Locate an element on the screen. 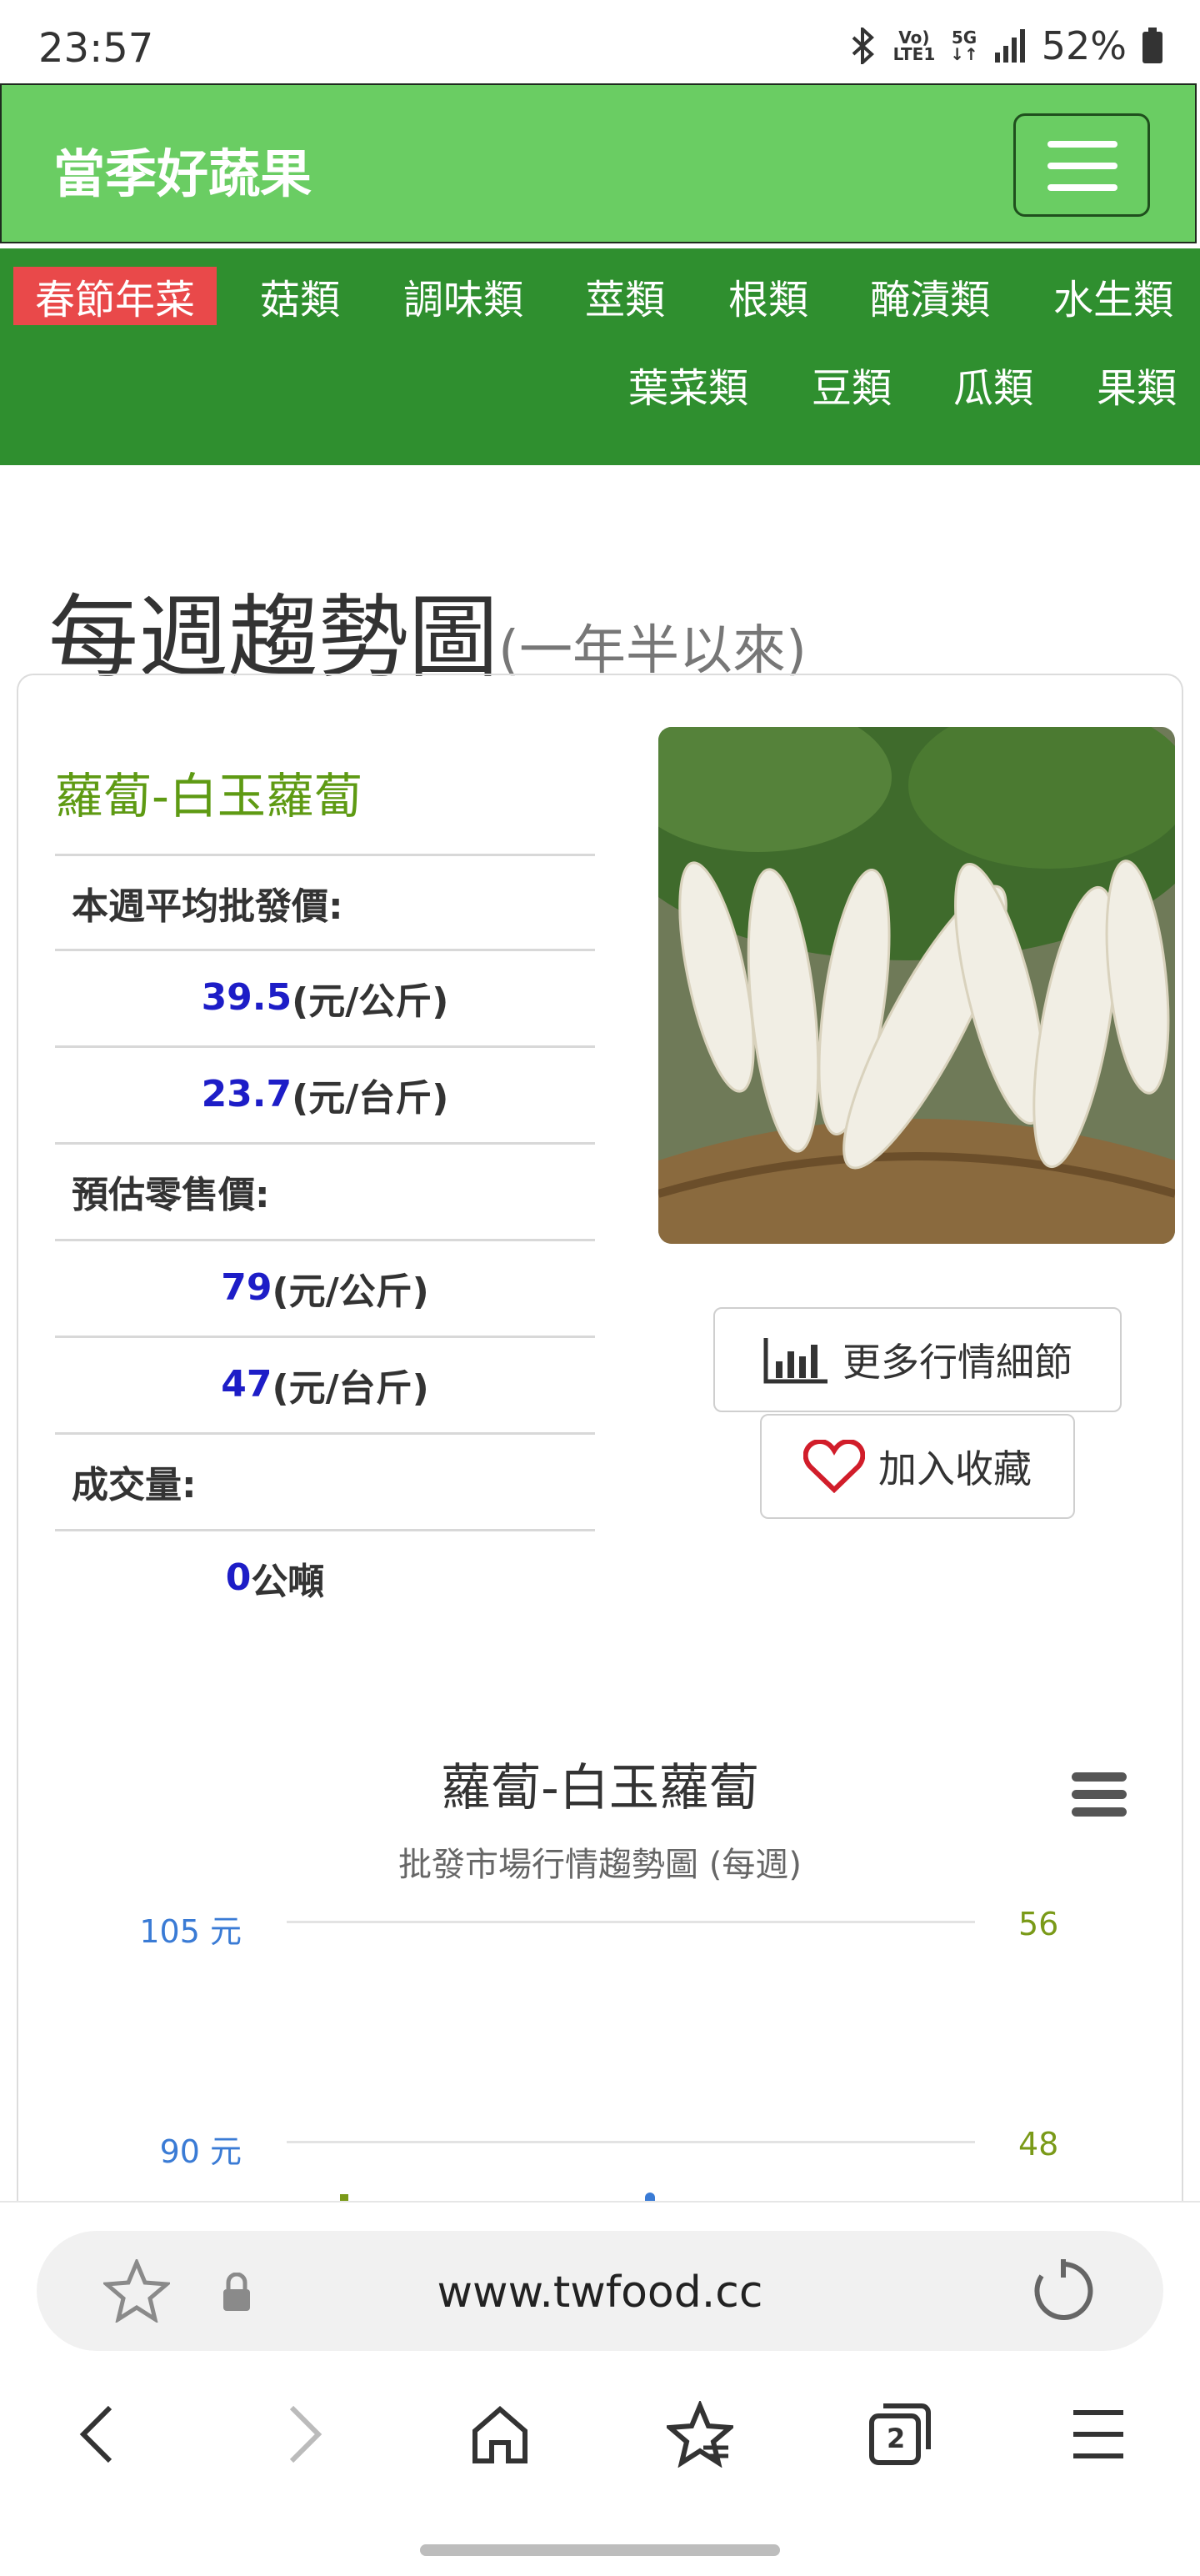  tabs-count: 2 is located at coordinates (896, 2438).